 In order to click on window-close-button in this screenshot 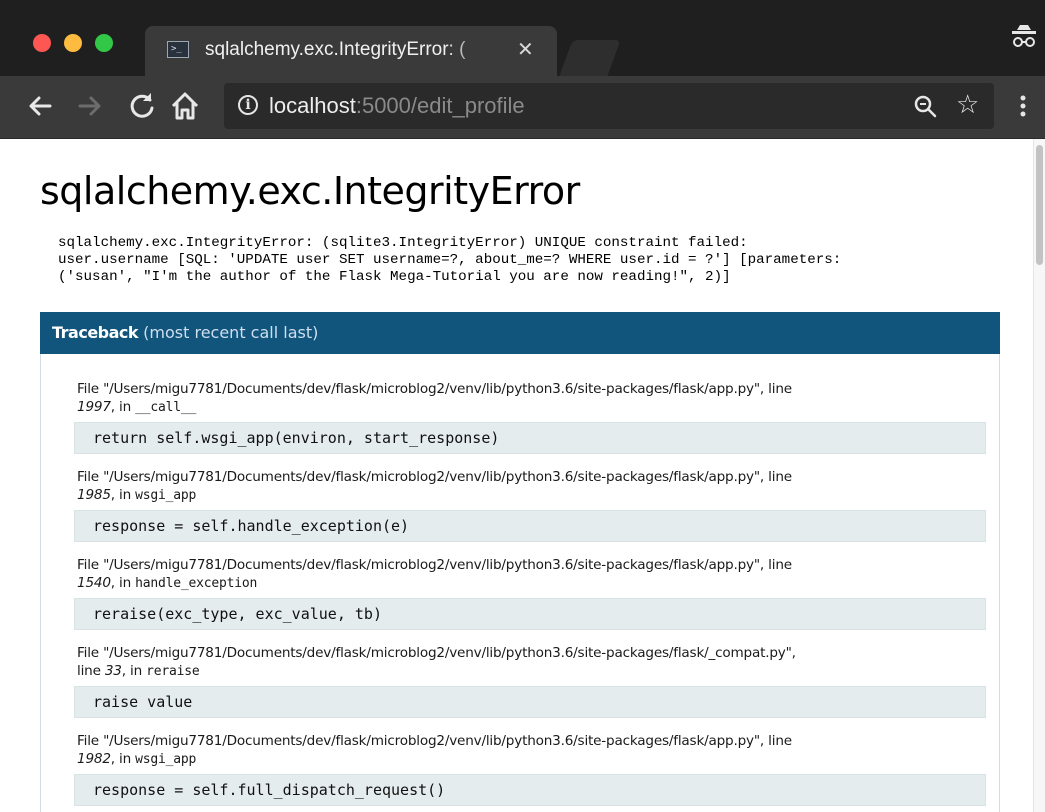, I will do `click(42, 43)`.